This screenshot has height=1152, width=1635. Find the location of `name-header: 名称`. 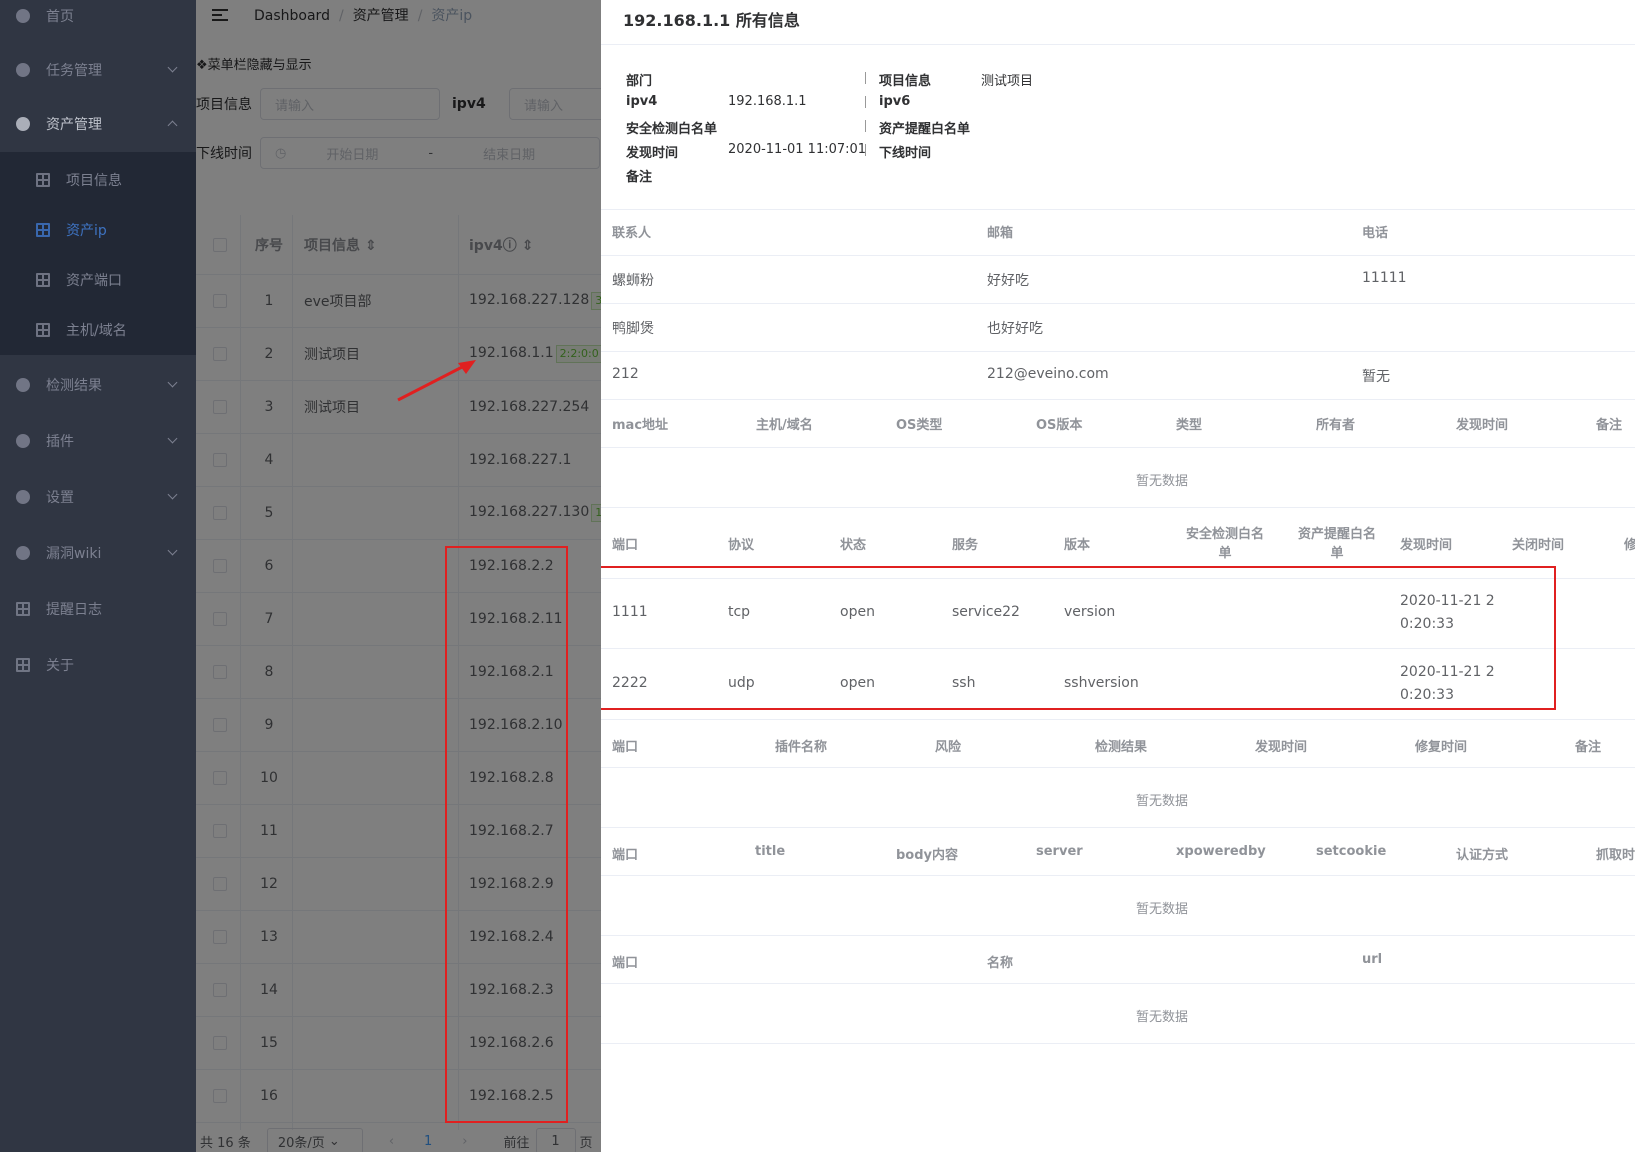

name-header: 名称 is located at coordinates (1000, 963).